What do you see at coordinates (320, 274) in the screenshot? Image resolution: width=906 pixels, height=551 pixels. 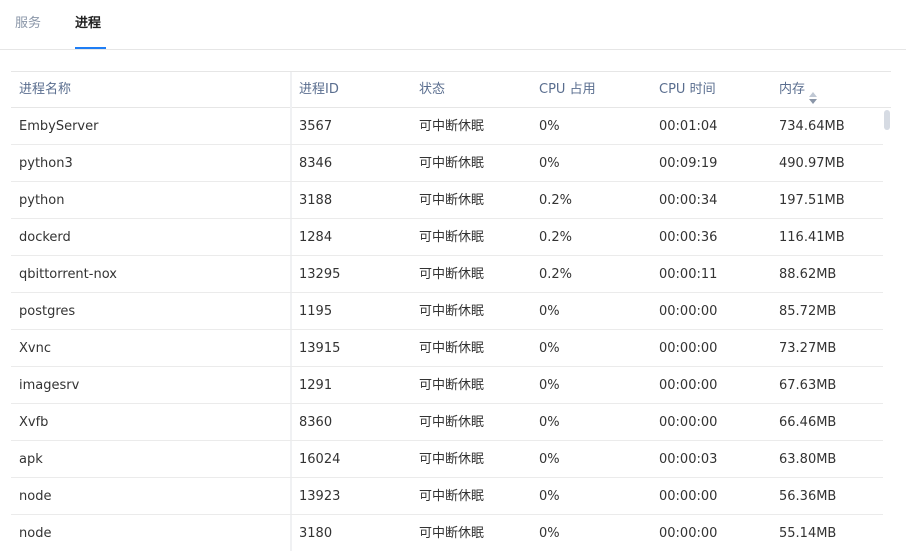 I see `cell-pid: 13295` at bounding box center [320, 274].